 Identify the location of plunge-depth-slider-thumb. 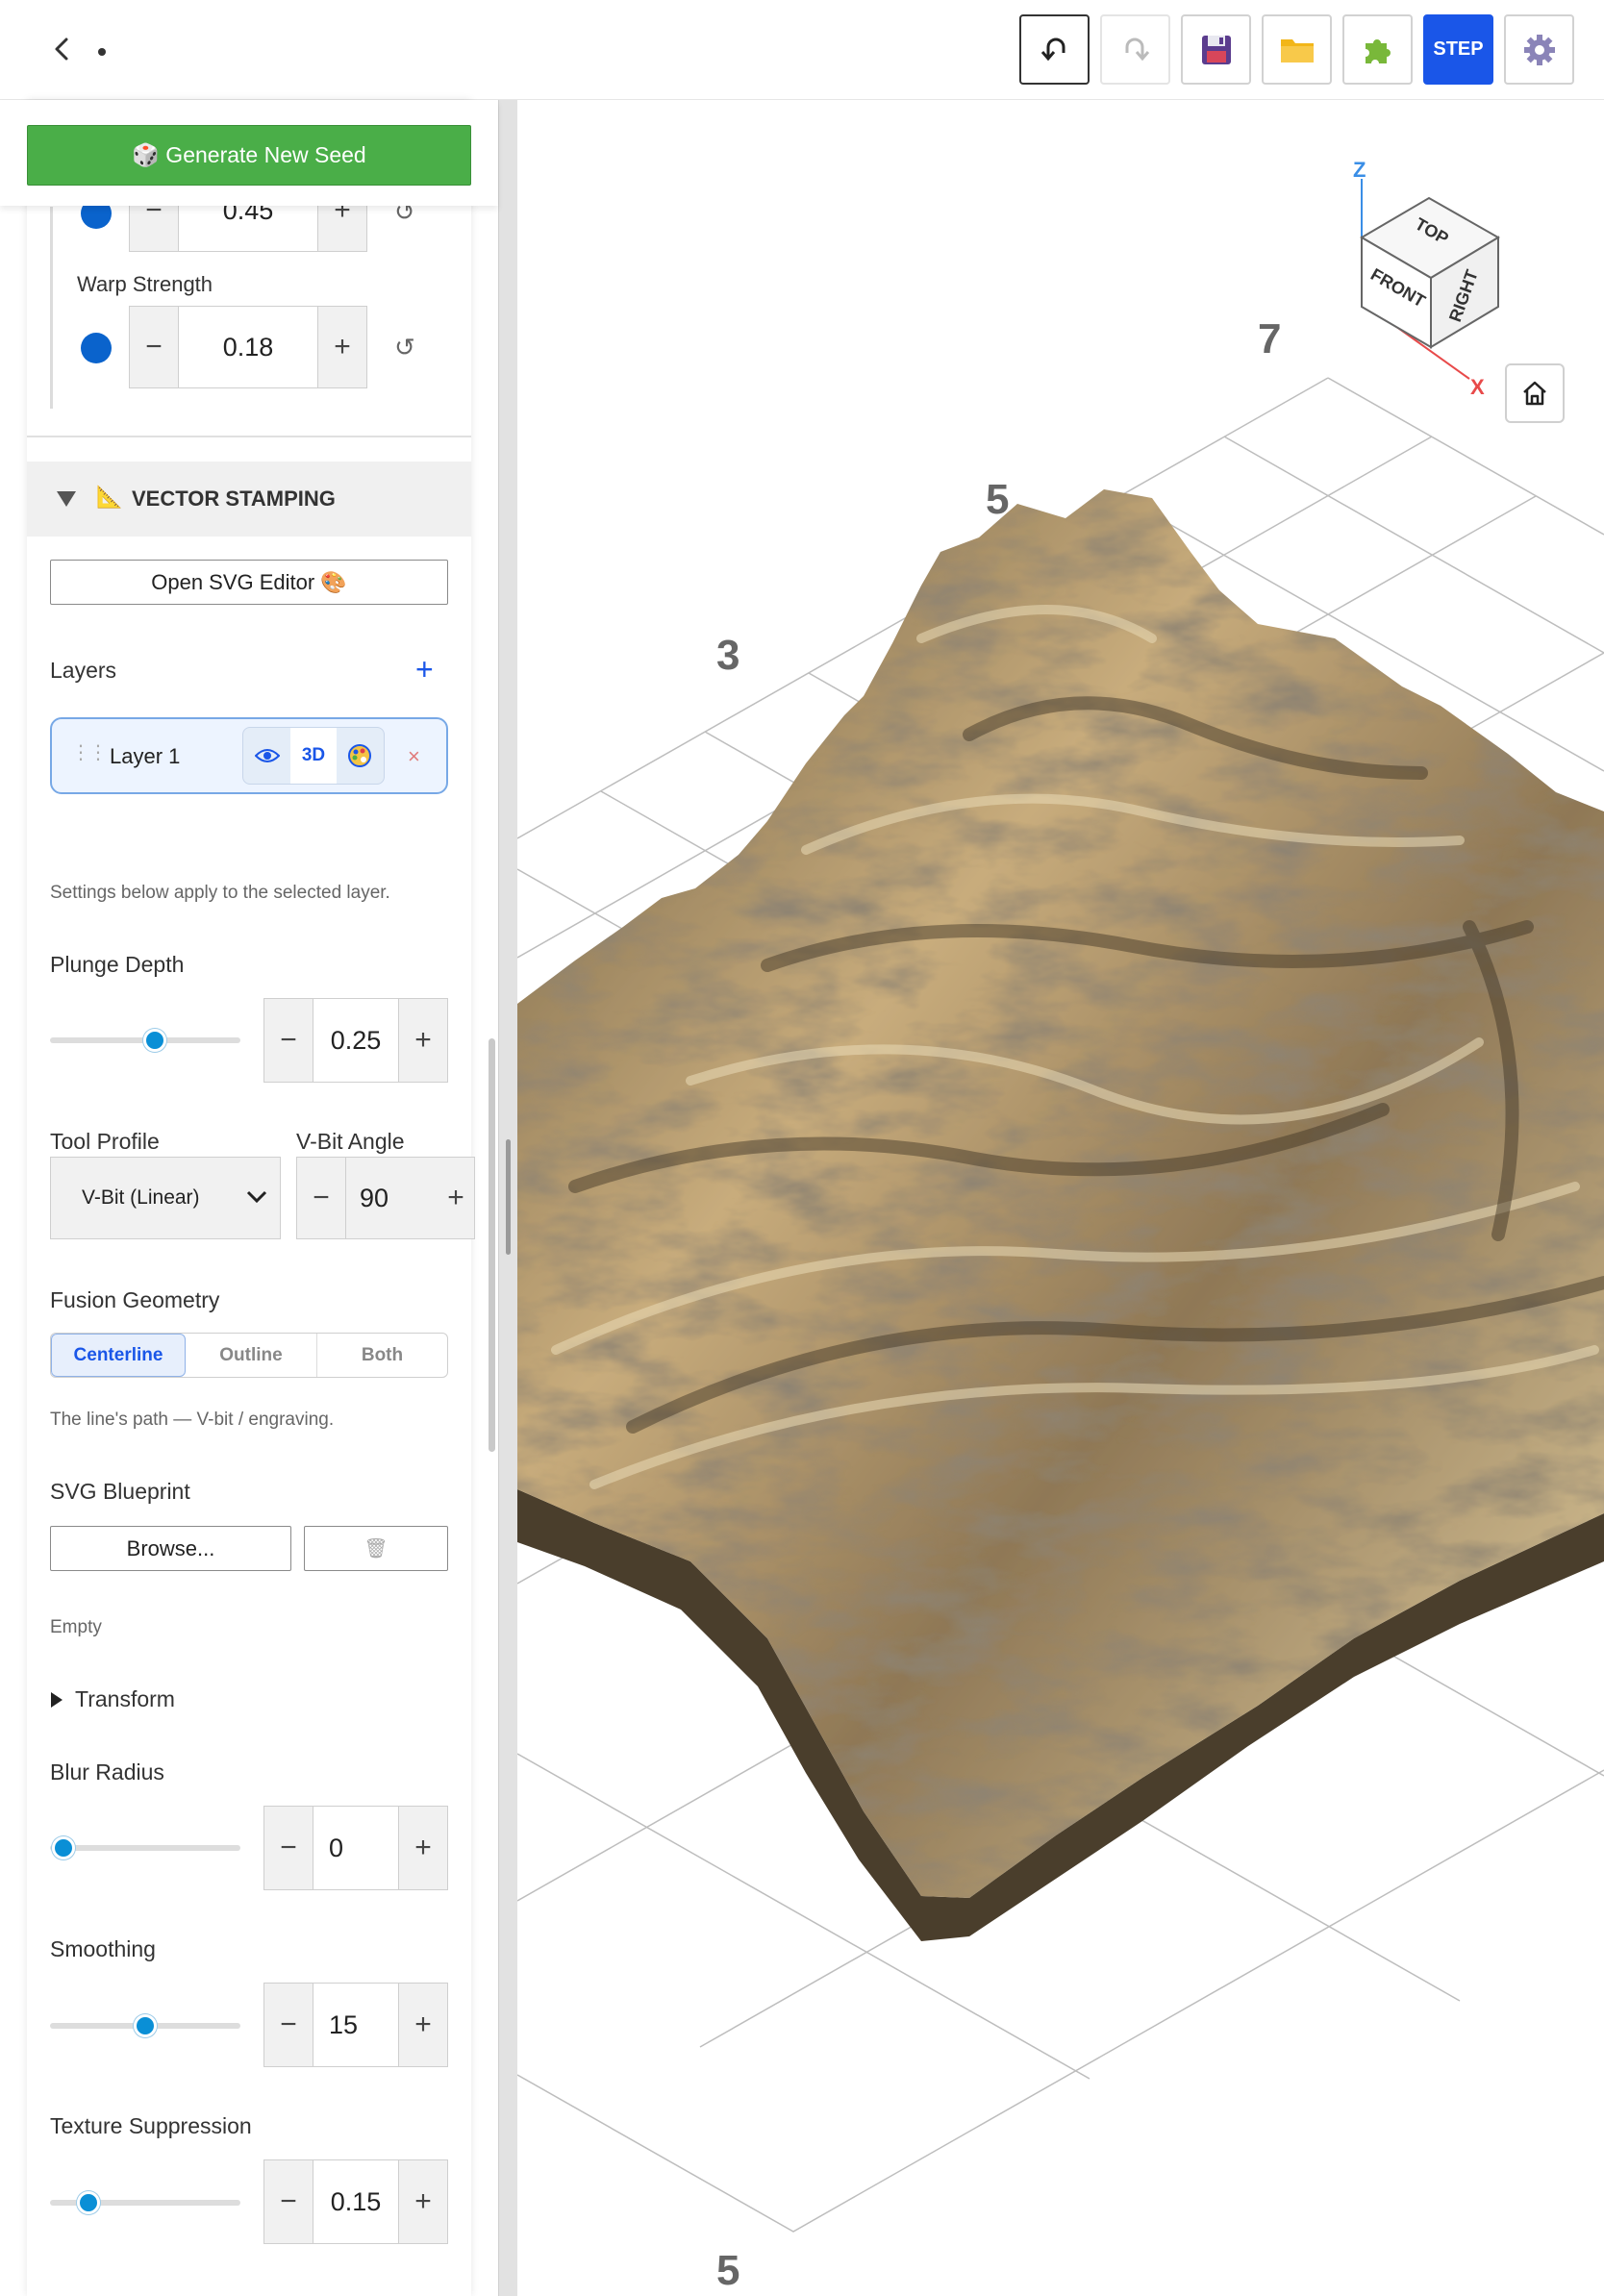
(154, 1040).